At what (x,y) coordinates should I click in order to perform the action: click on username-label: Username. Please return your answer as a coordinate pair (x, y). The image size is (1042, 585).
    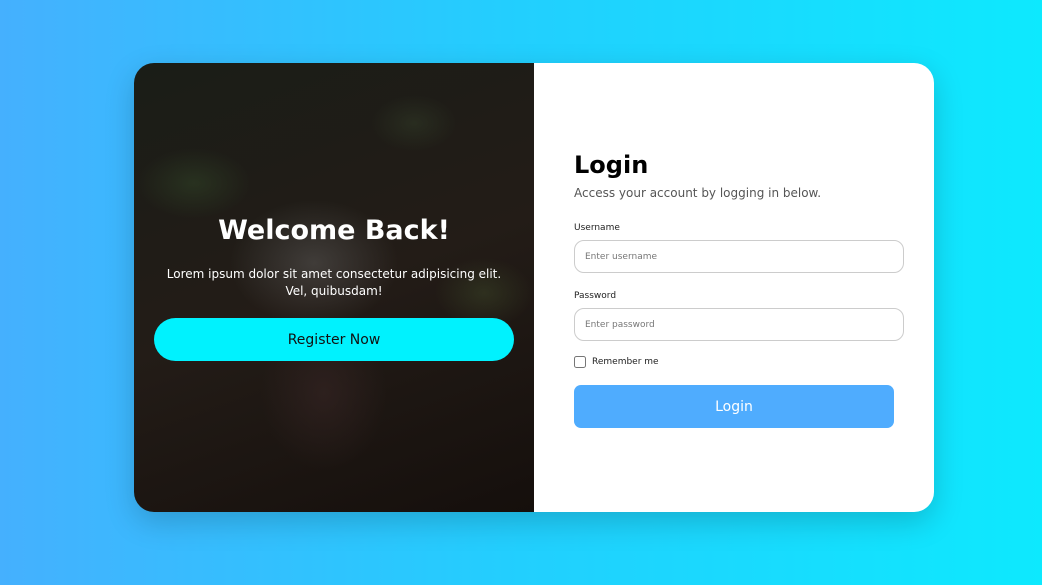
    Looking at the image, I should click on (597, 228).